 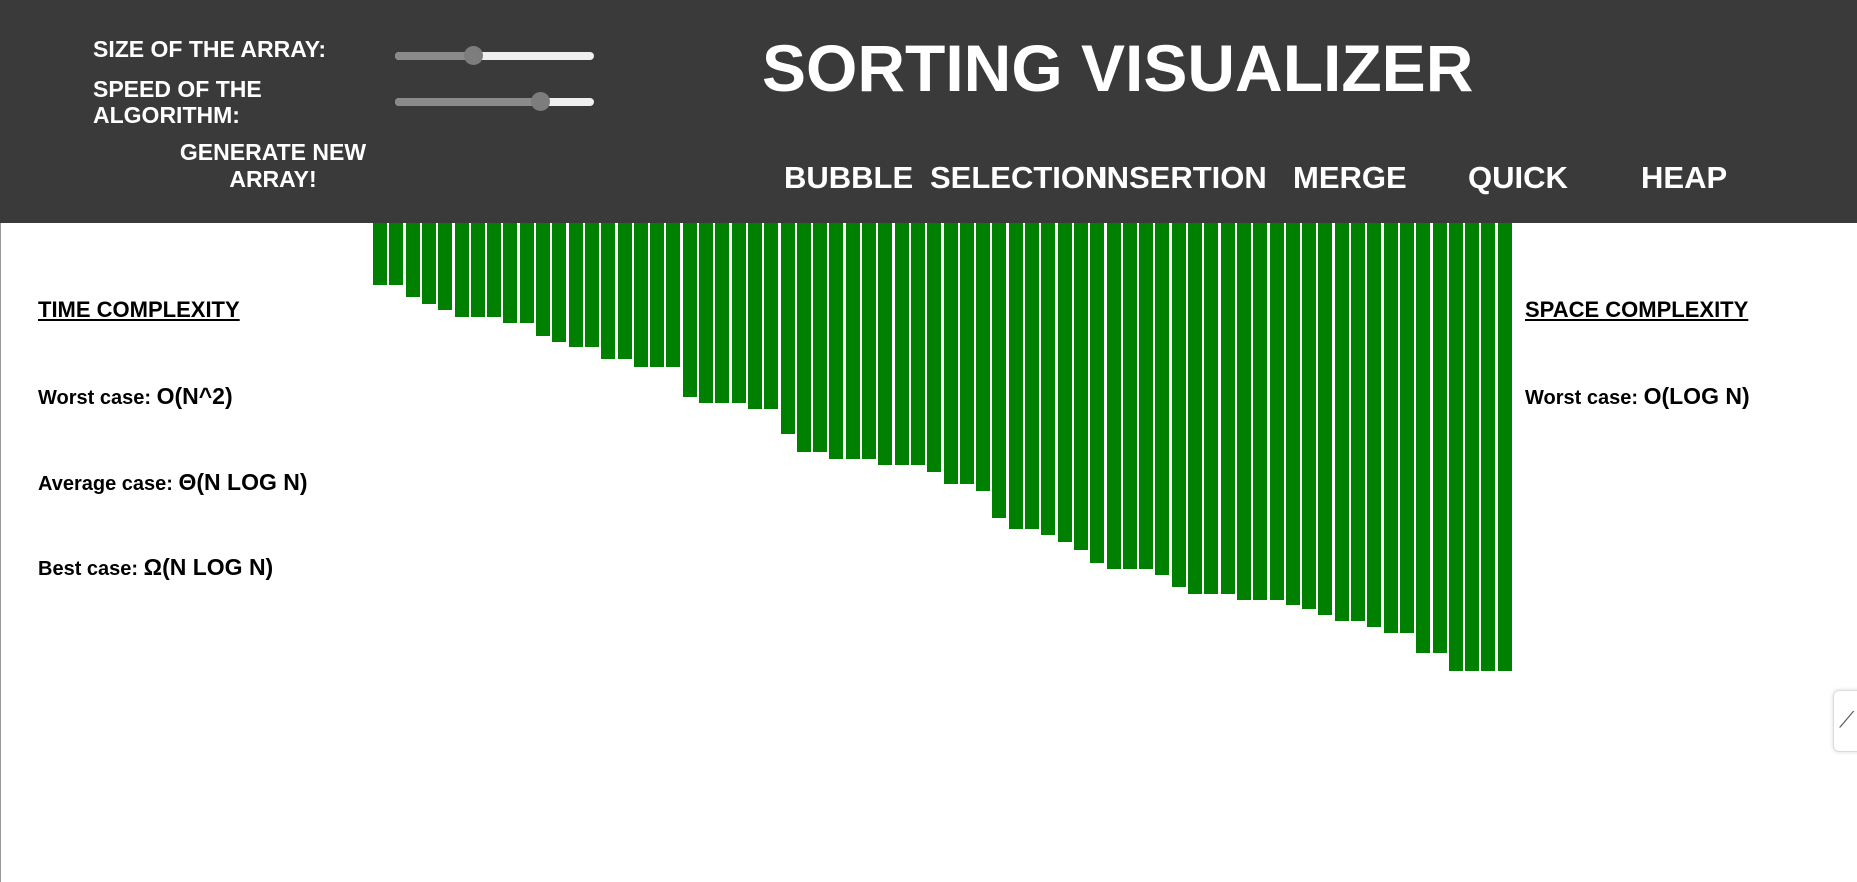 What do you see at coordinates (166, 115) in the screenshot?
I see `speed-label-line2: ALGORITHM:` at bounding box center [166, 115].